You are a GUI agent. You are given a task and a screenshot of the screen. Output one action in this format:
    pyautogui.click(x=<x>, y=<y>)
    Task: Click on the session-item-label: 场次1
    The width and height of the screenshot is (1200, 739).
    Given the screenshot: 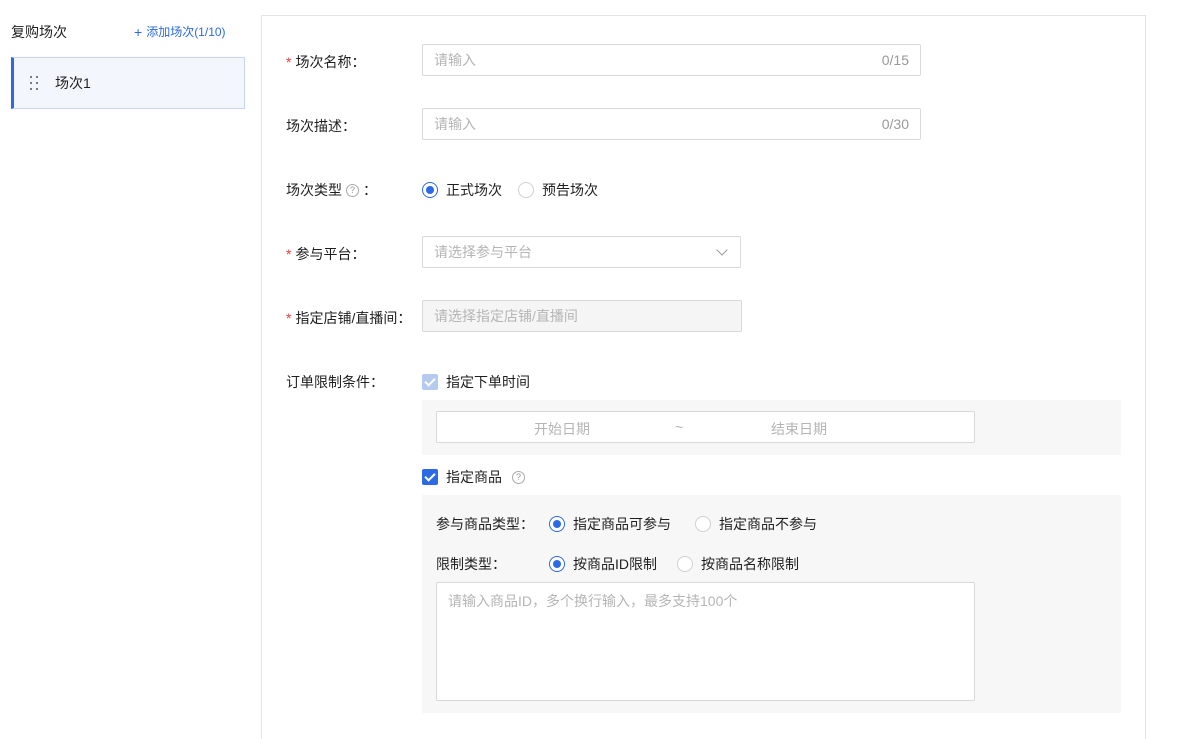 What is the action you would take?
    pyautogui.click(x=73, y=83)
    